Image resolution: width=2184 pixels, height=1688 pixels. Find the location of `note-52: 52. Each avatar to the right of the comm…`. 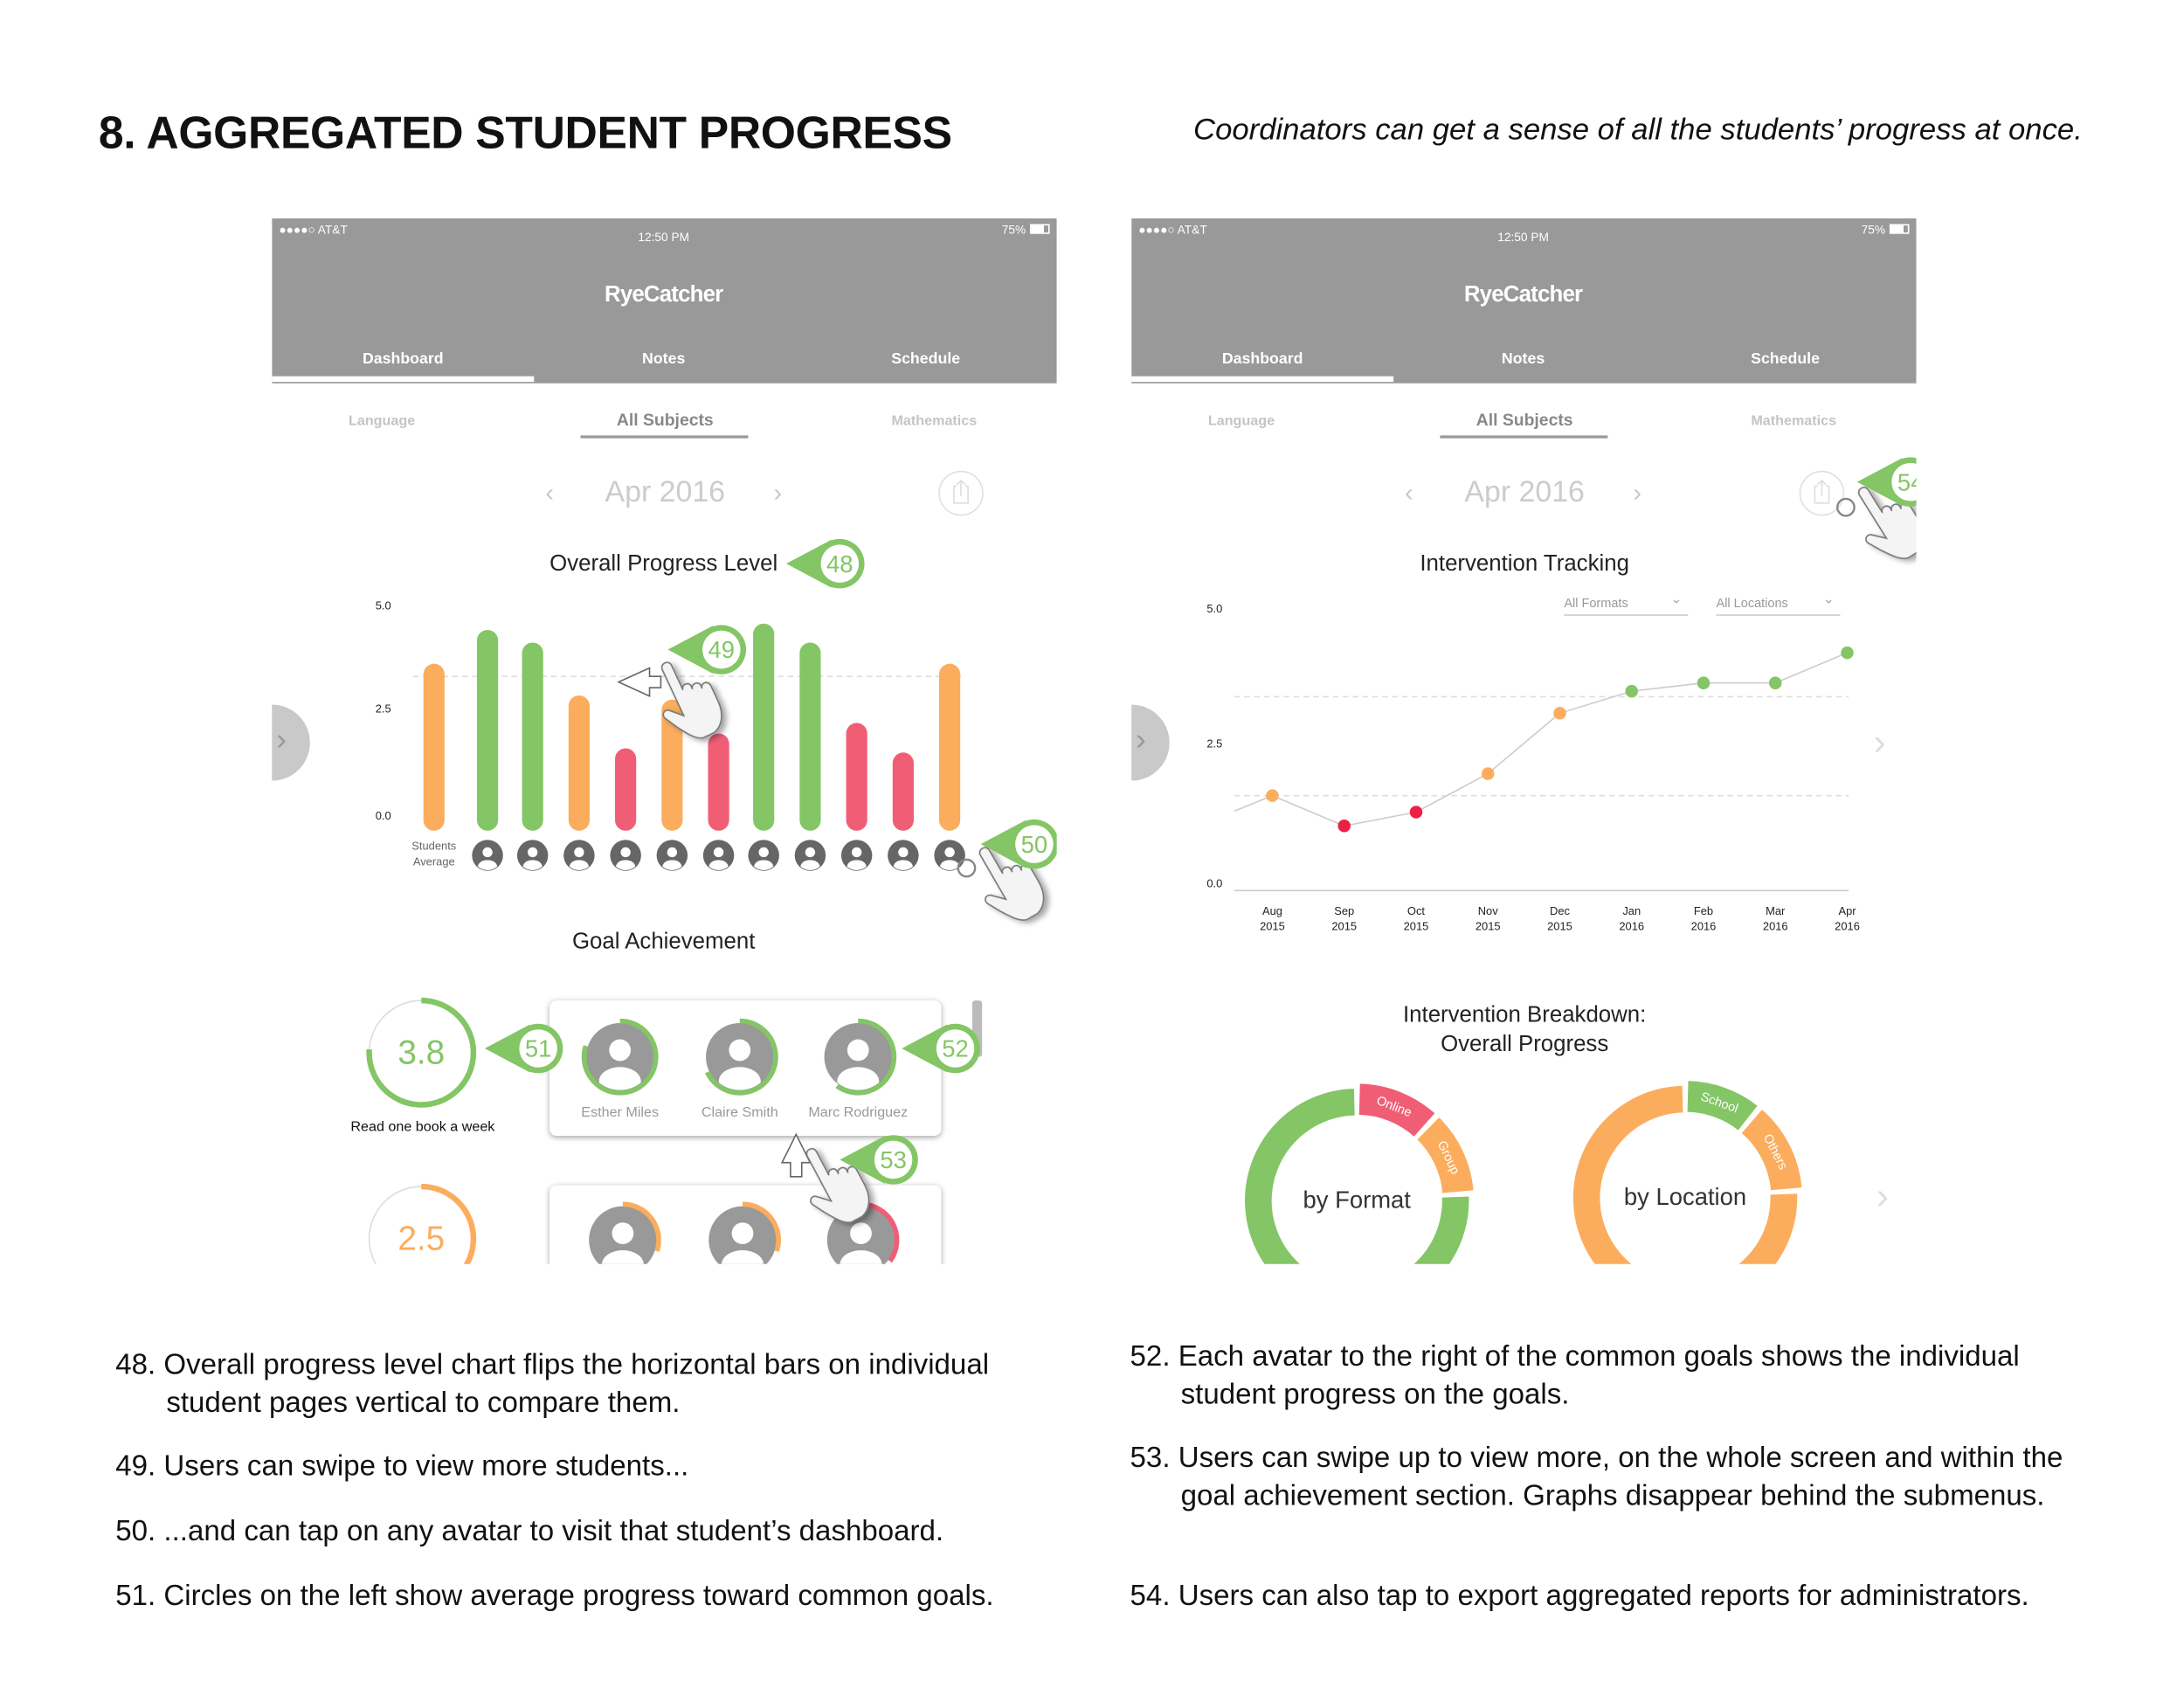

note-52: 52. Each avatar to the right of the comm… is located at coordinates (1575, 1374).